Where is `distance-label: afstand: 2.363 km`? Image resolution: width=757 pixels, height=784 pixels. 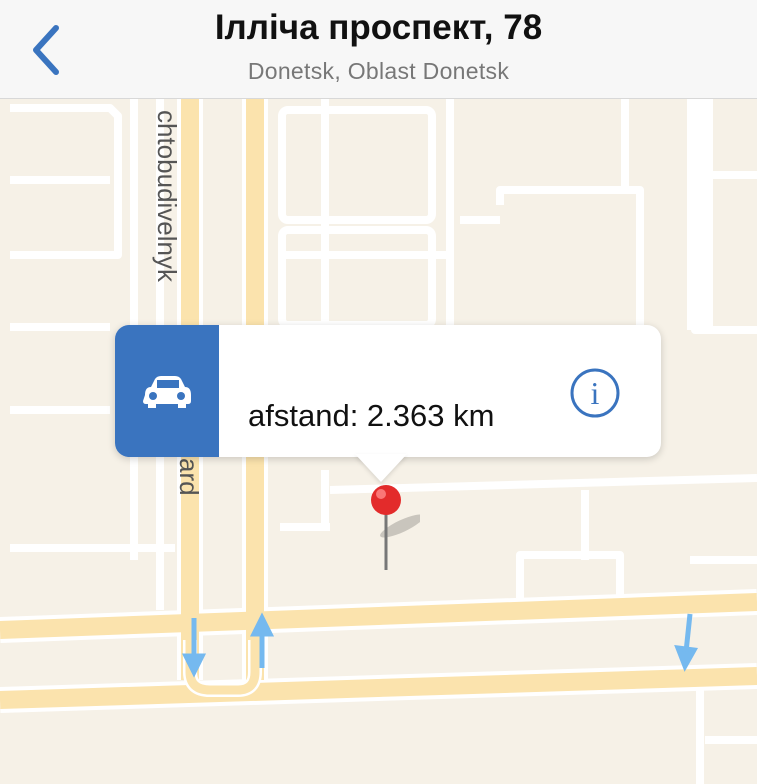
distance-label: afstand: 2.363 km is located at coordinates (371, 415).